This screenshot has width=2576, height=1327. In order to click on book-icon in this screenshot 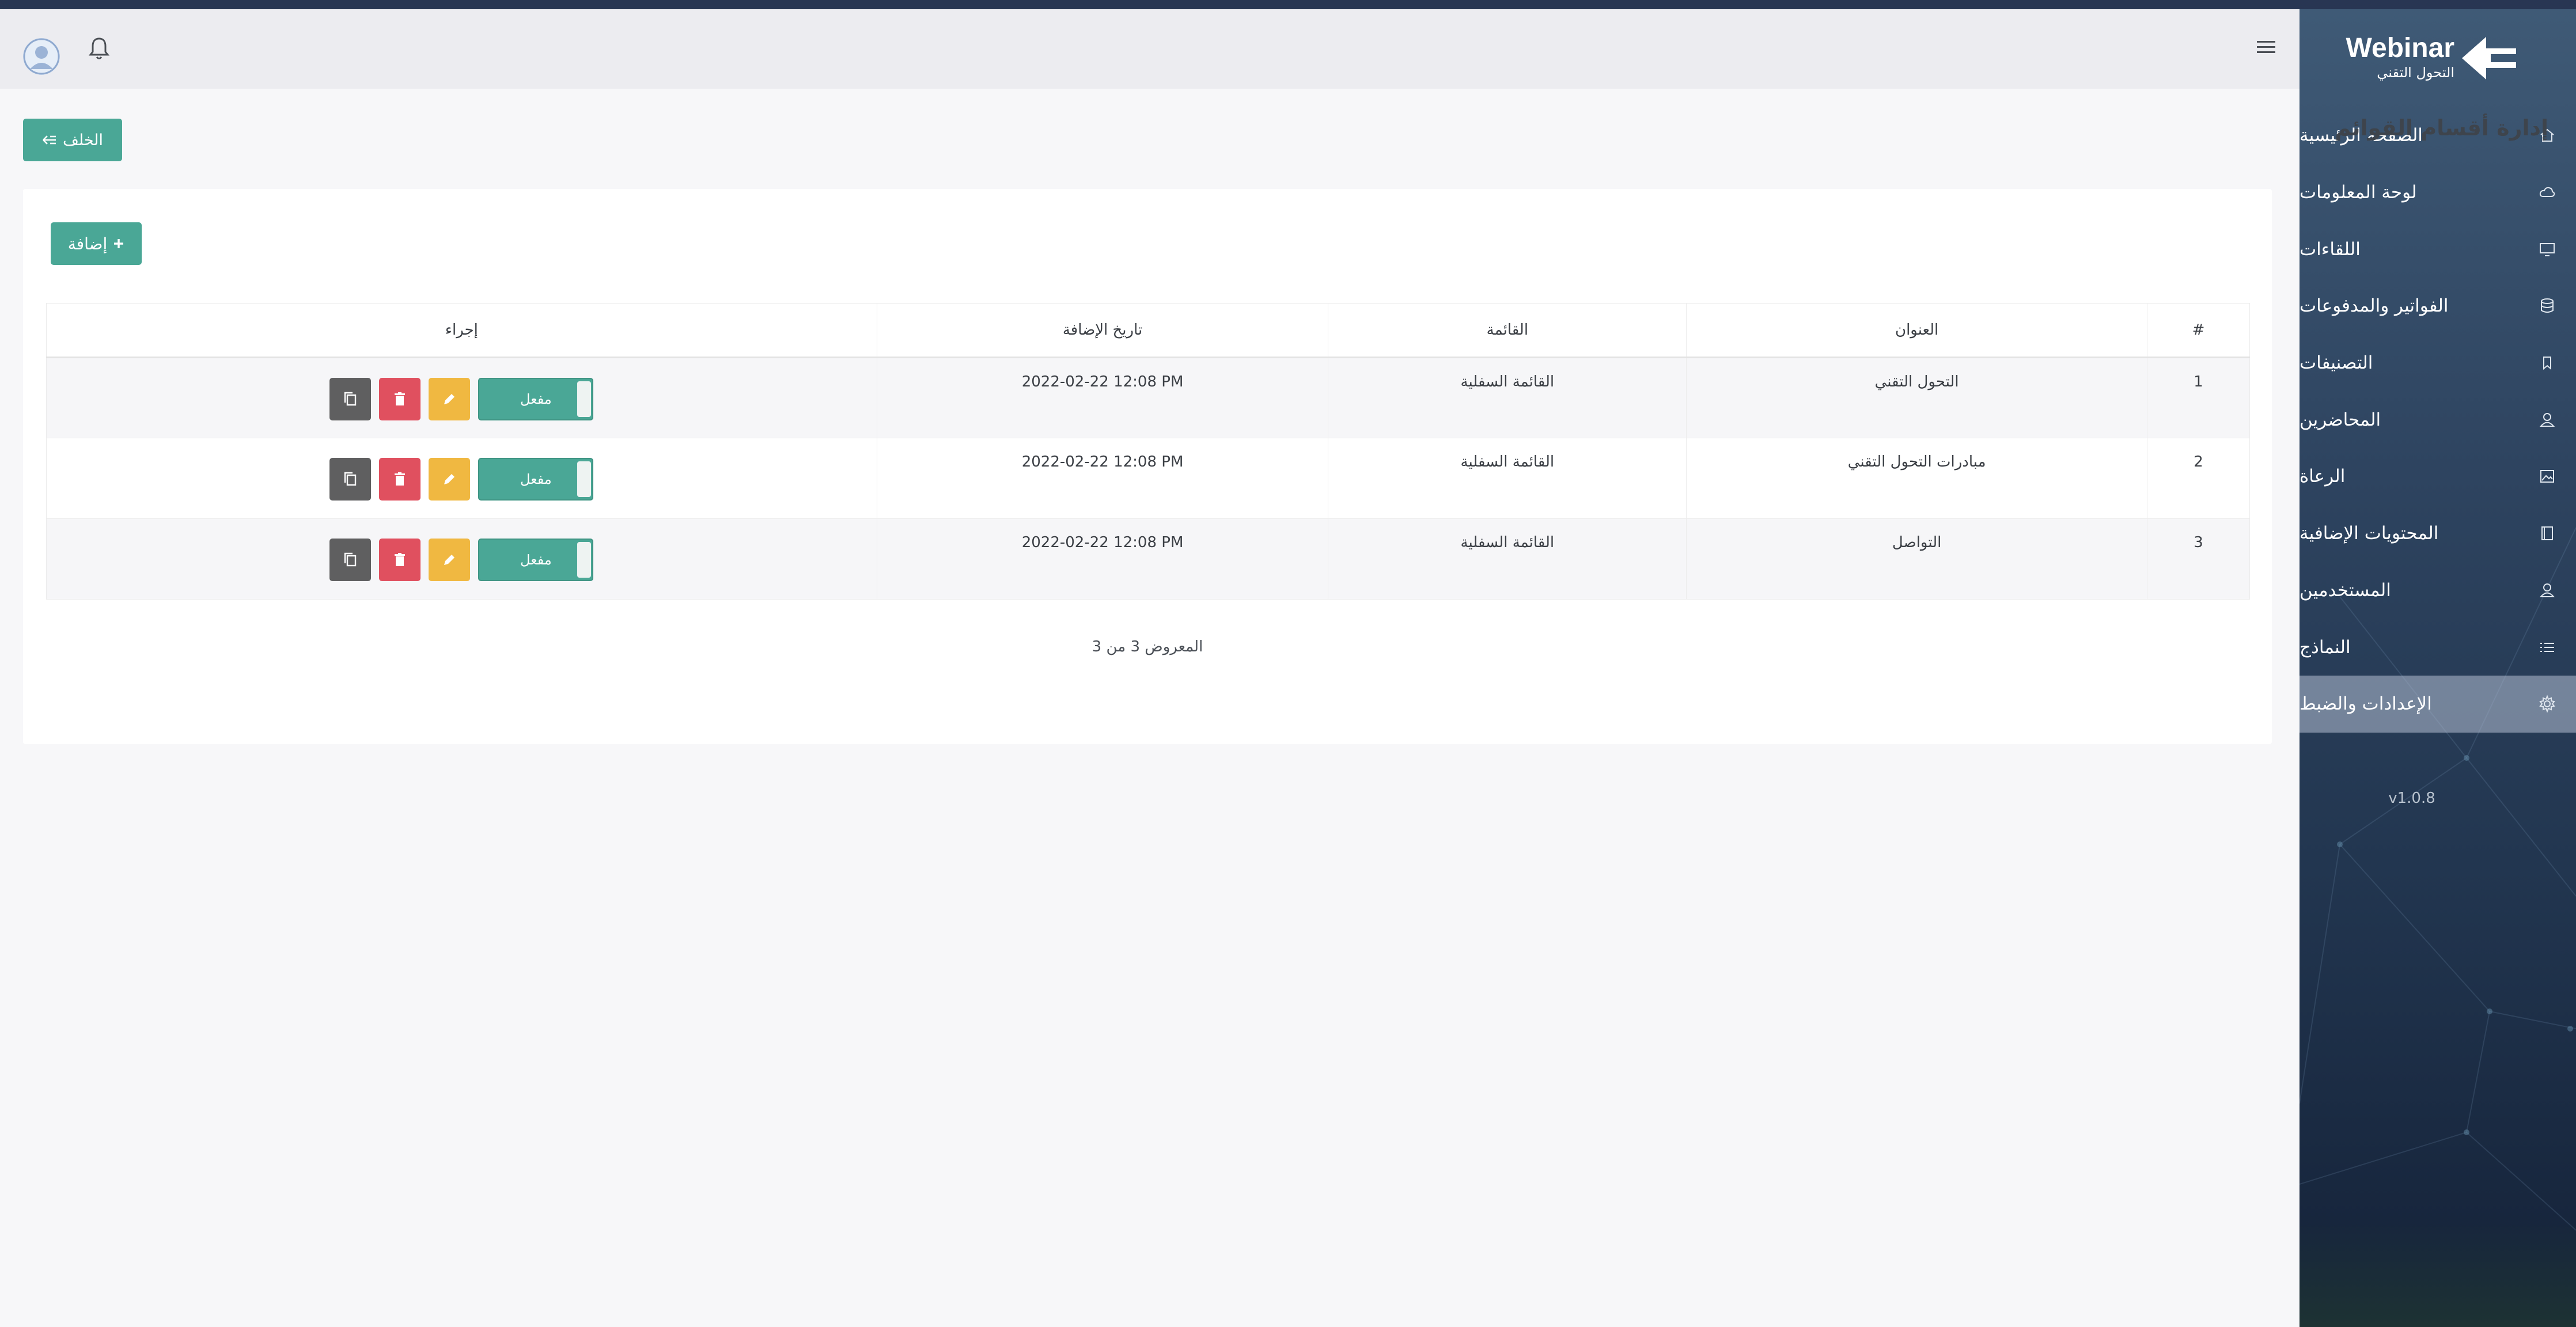, I will do `click(2547, 533)`.